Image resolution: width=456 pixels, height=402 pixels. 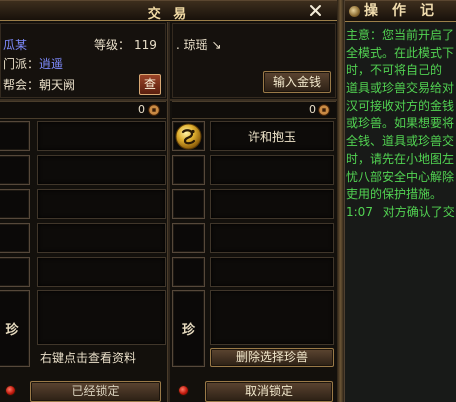 I want to click on self-pet-slot-label: 珍, so click(x=12, y=330).